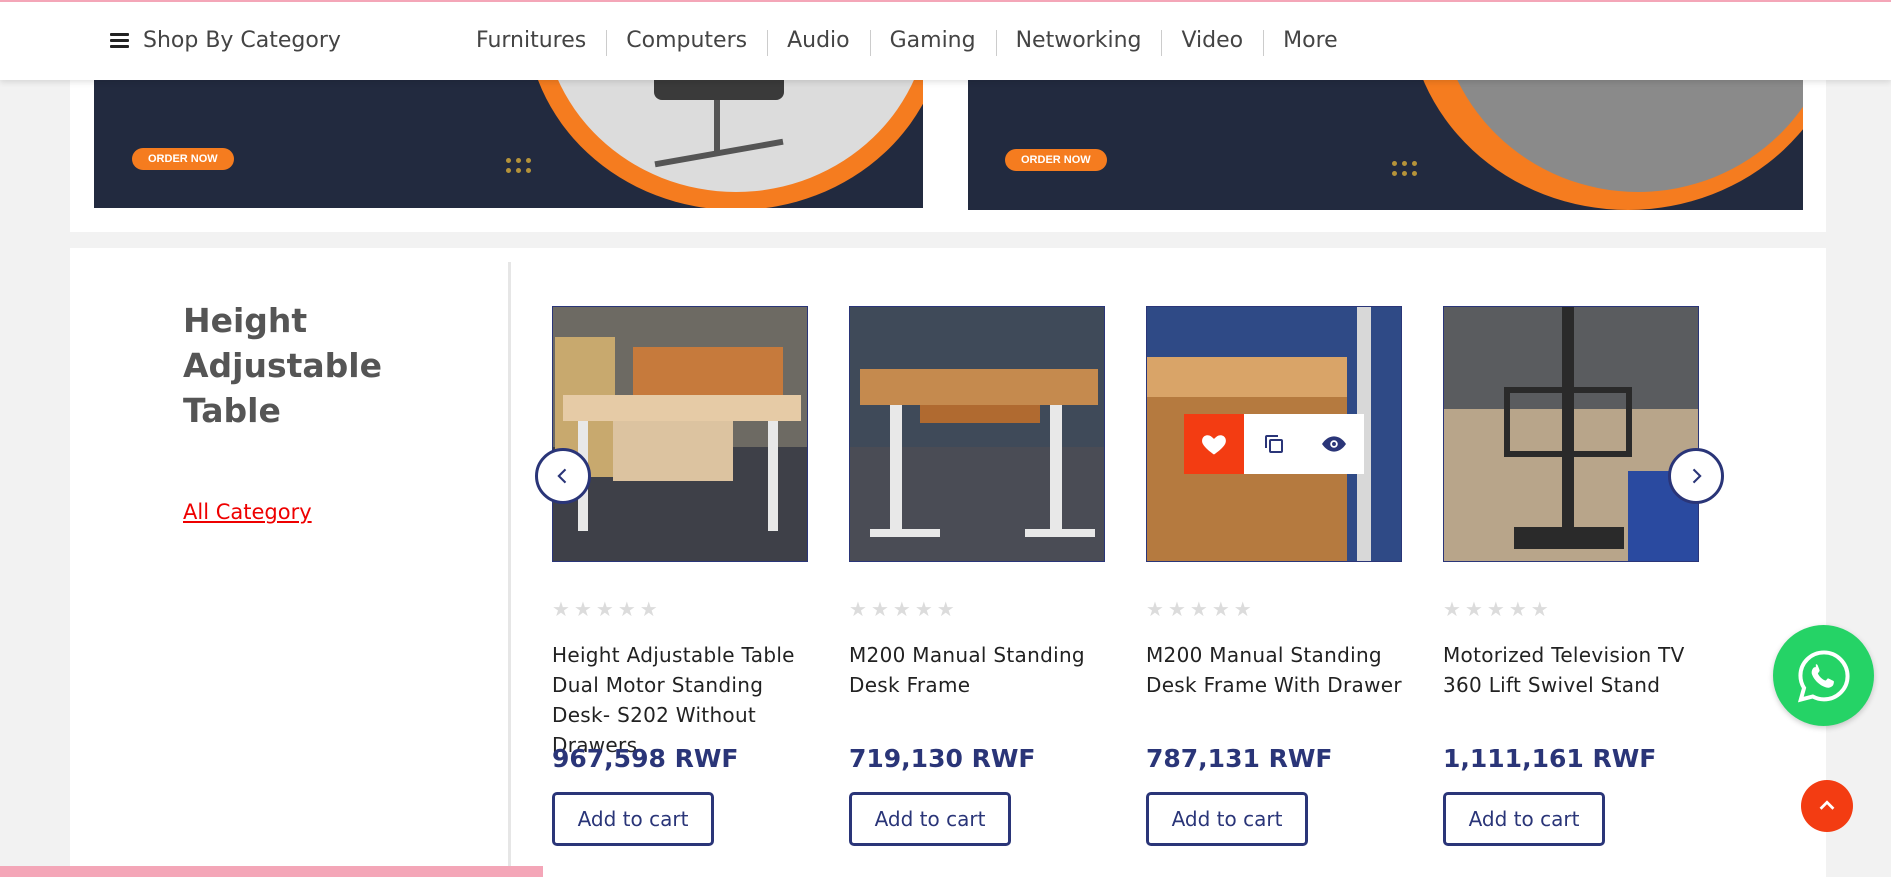 This screenshot has height=877, width=1891. Describe the element at coordinates (1212, 42) in the screenshot. I see `nav-link-video: Video` at that location.